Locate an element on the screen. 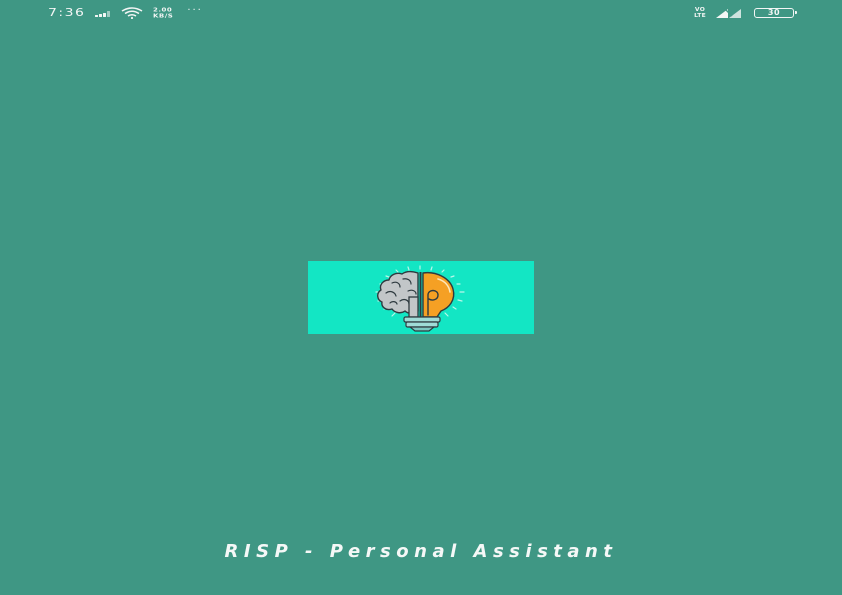 Image resolution: width=842 pixels, height=595 pixels. more-notifications-indicator: ··· is located at coordinates (195, 10).